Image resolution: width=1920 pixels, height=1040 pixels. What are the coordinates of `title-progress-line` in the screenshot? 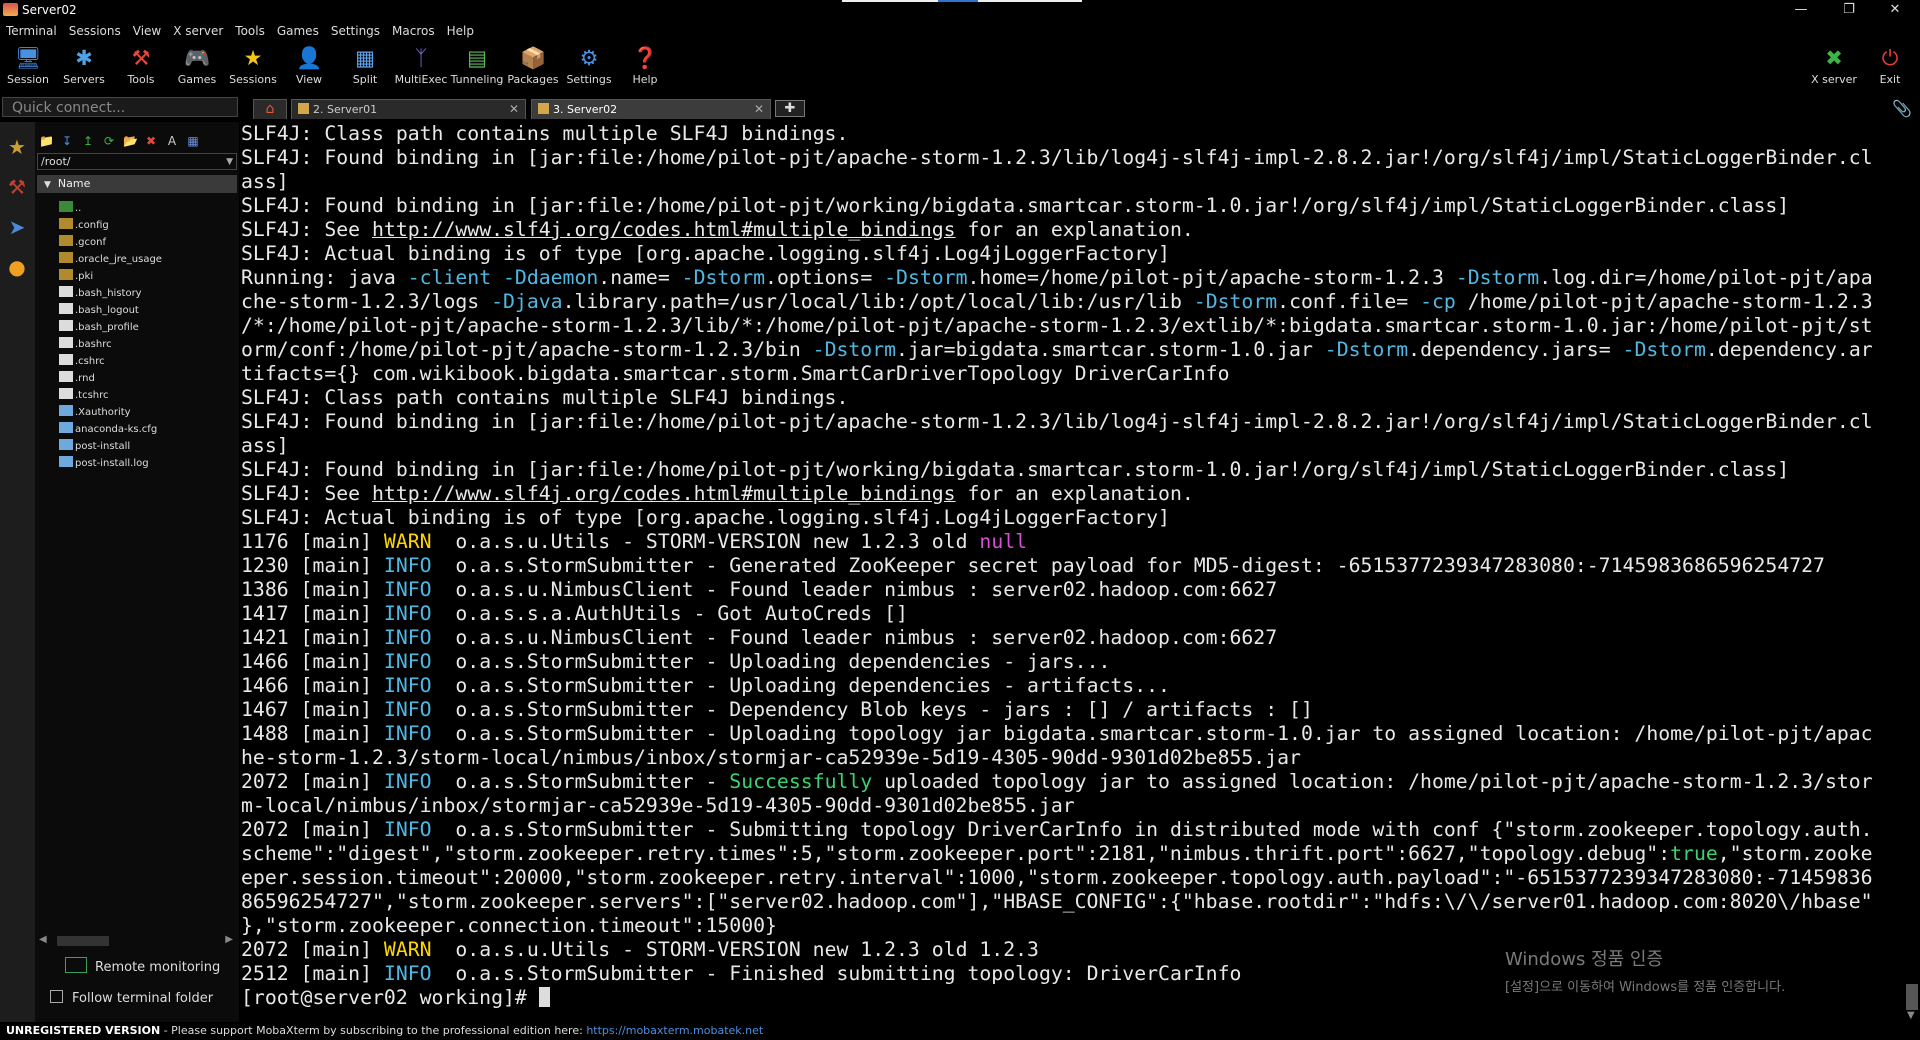 It's located at (962, 1).